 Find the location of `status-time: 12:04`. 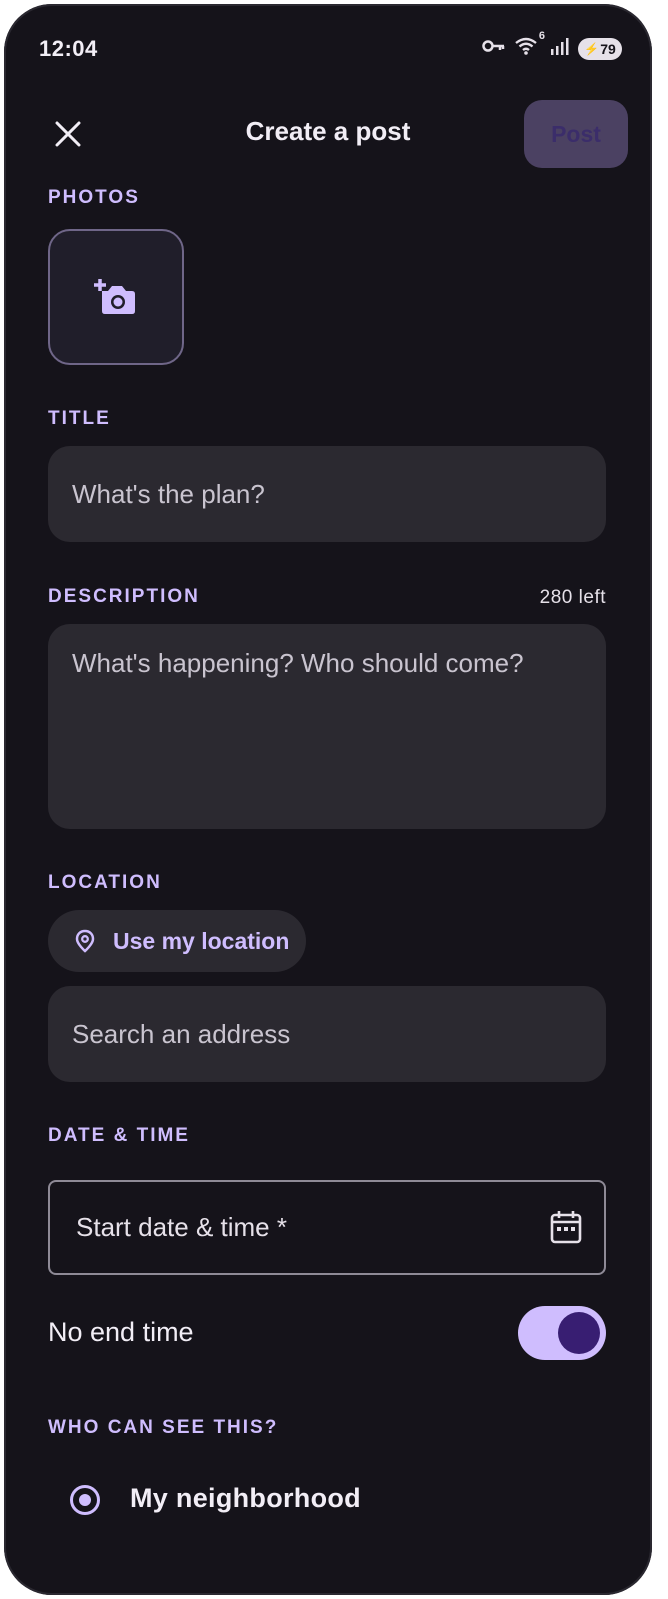

status-time: 12:04 is located at coordinates (68, 48).